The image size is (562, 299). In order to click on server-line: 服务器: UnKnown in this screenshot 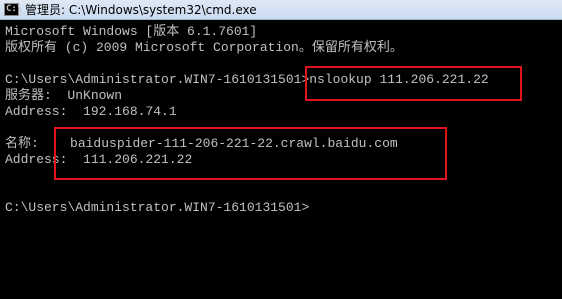, I will do `click(63, 96)`.